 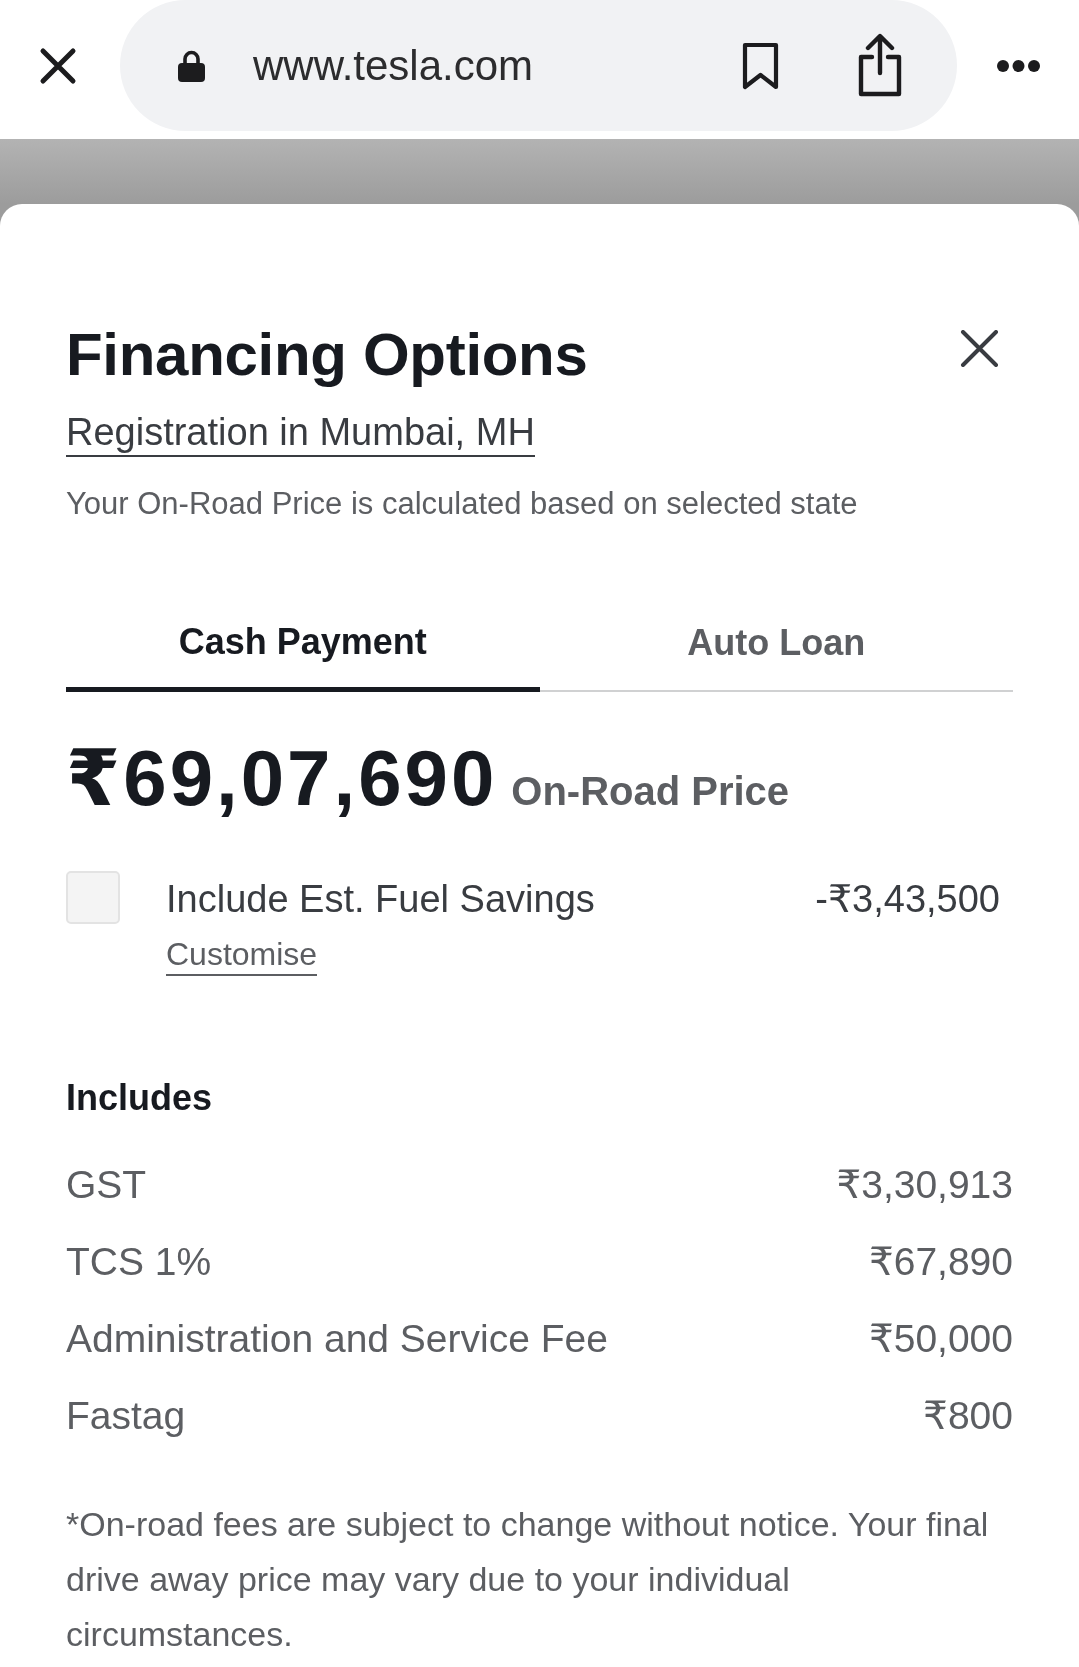 I want to click on info-text: Your On-Road Price is calculated based on selected state, so click(x=462, y=504).